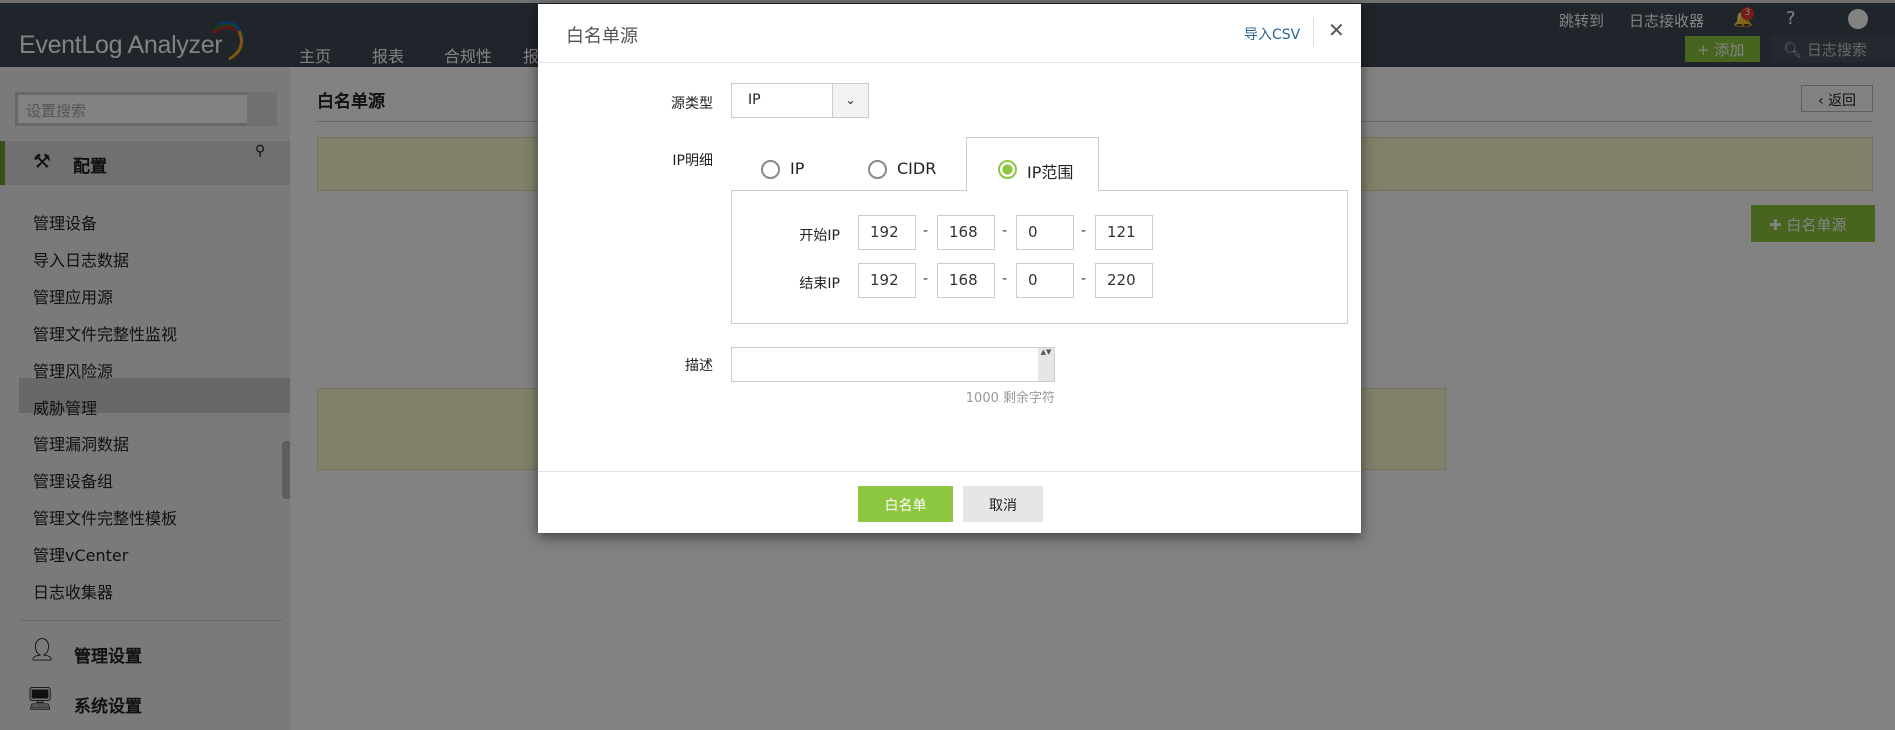 The width and height of the screenshot is (1895, 730). What do you see at coordinates (770, 169) in the screenshot?
I see `radio-ip` at bounding box center [770, 169].